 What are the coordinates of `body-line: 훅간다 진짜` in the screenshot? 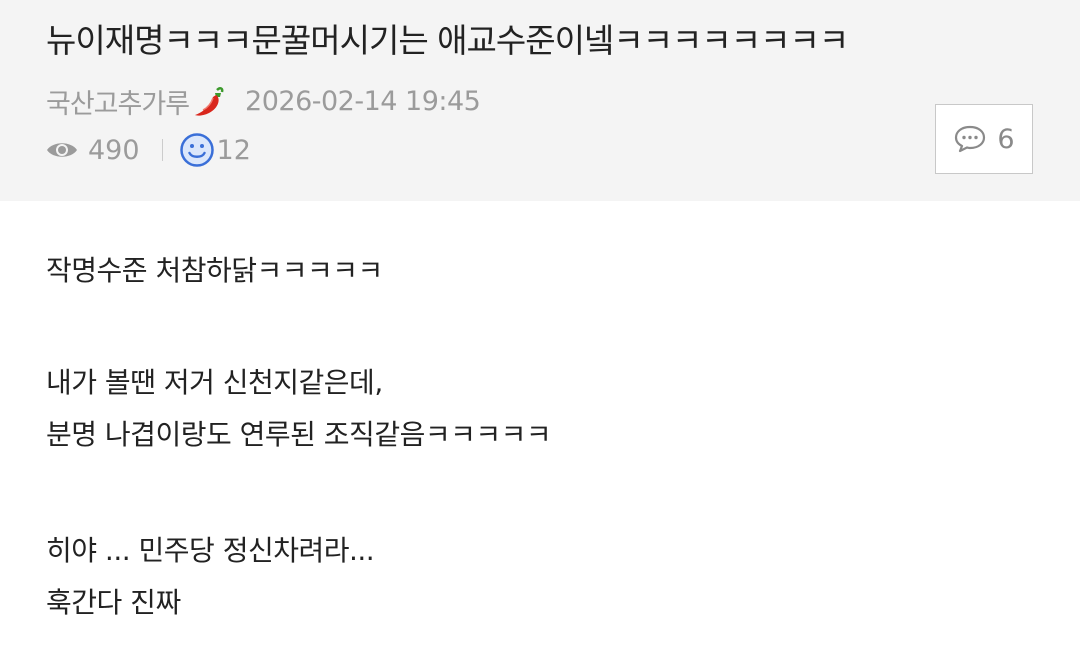 It's located at (113, 602).